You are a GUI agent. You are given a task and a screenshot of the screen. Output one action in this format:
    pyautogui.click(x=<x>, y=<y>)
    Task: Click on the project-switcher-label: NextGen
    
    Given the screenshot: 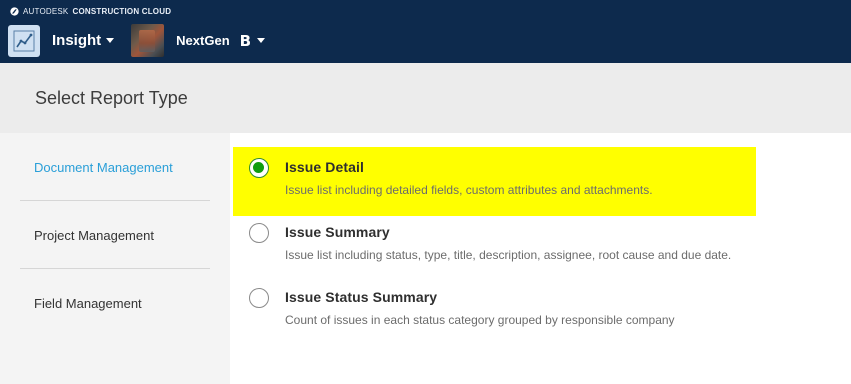 What is the action you would take?
    pyautogui.click(x=202, y=40)
    